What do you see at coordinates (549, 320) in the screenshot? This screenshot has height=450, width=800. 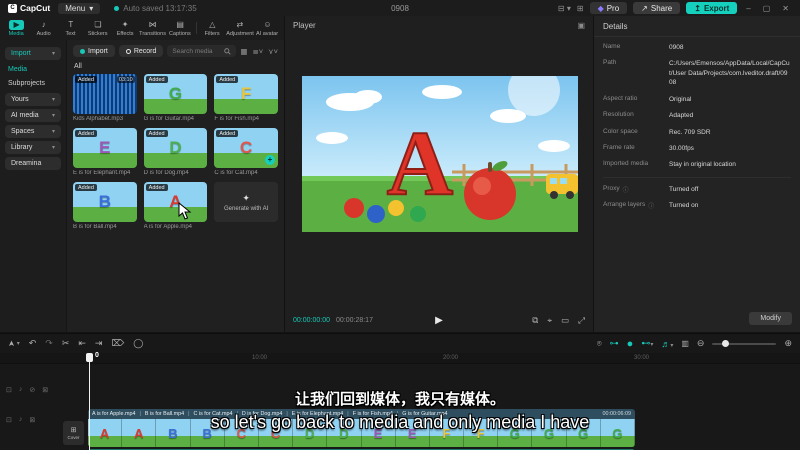 I see `object-tracking-icon: ⌖` at bounding box center [549, 320].